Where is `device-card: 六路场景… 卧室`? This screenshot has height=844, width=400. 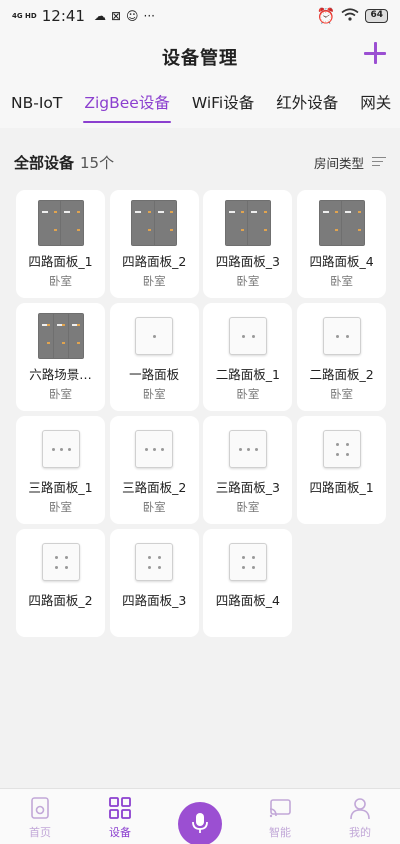
device-card: 六路场景… 卧室 is located at coordinates (60, 357).